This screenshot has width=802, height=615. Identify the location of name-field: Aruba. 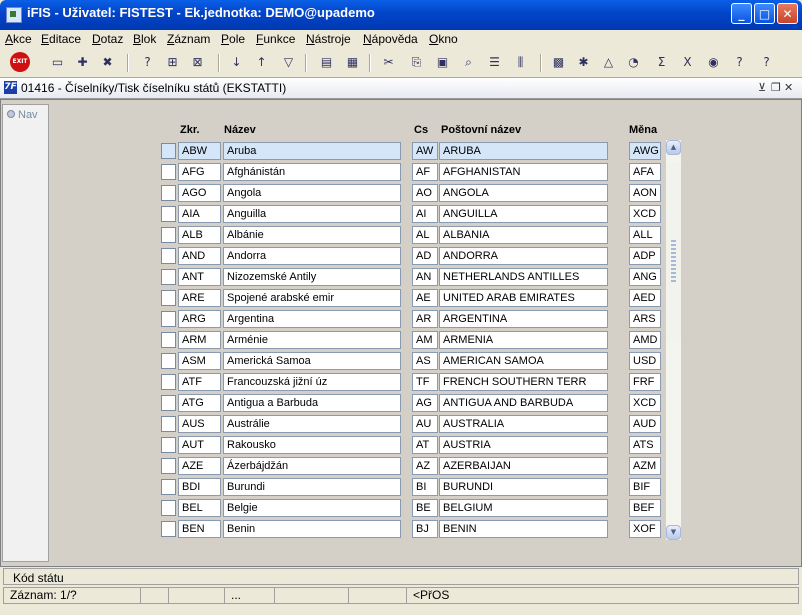
(312, 151).